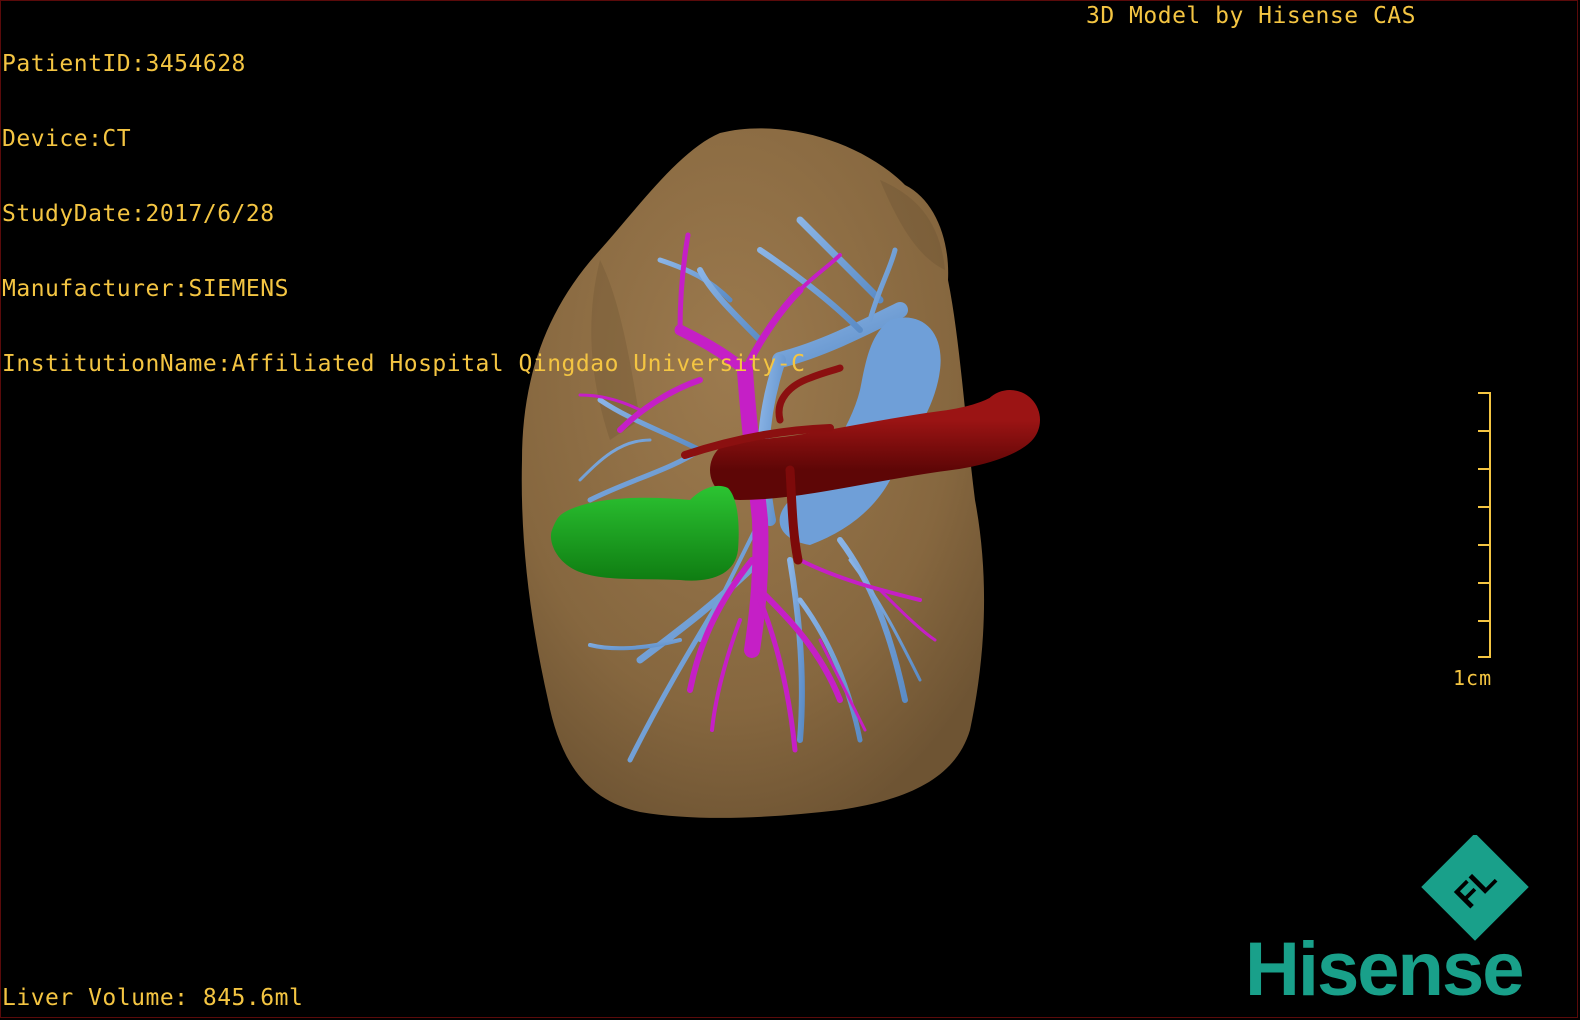 Image resolution: width=1580 pixels, height=1020 pixels. Describe the element at coordinates (67, 139) in the screenshot. I see `device-text: Device:CT` at that location.